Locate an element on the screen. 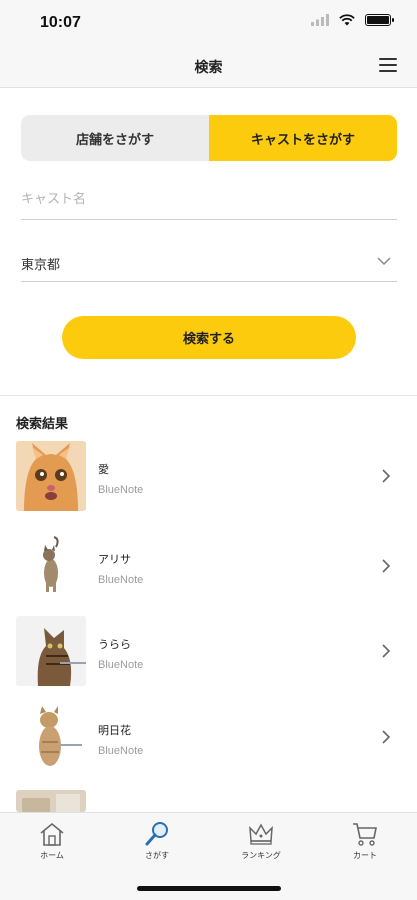 This screenshot has height=900, width=417. cast-name-field is located at coordinates (209, 204).